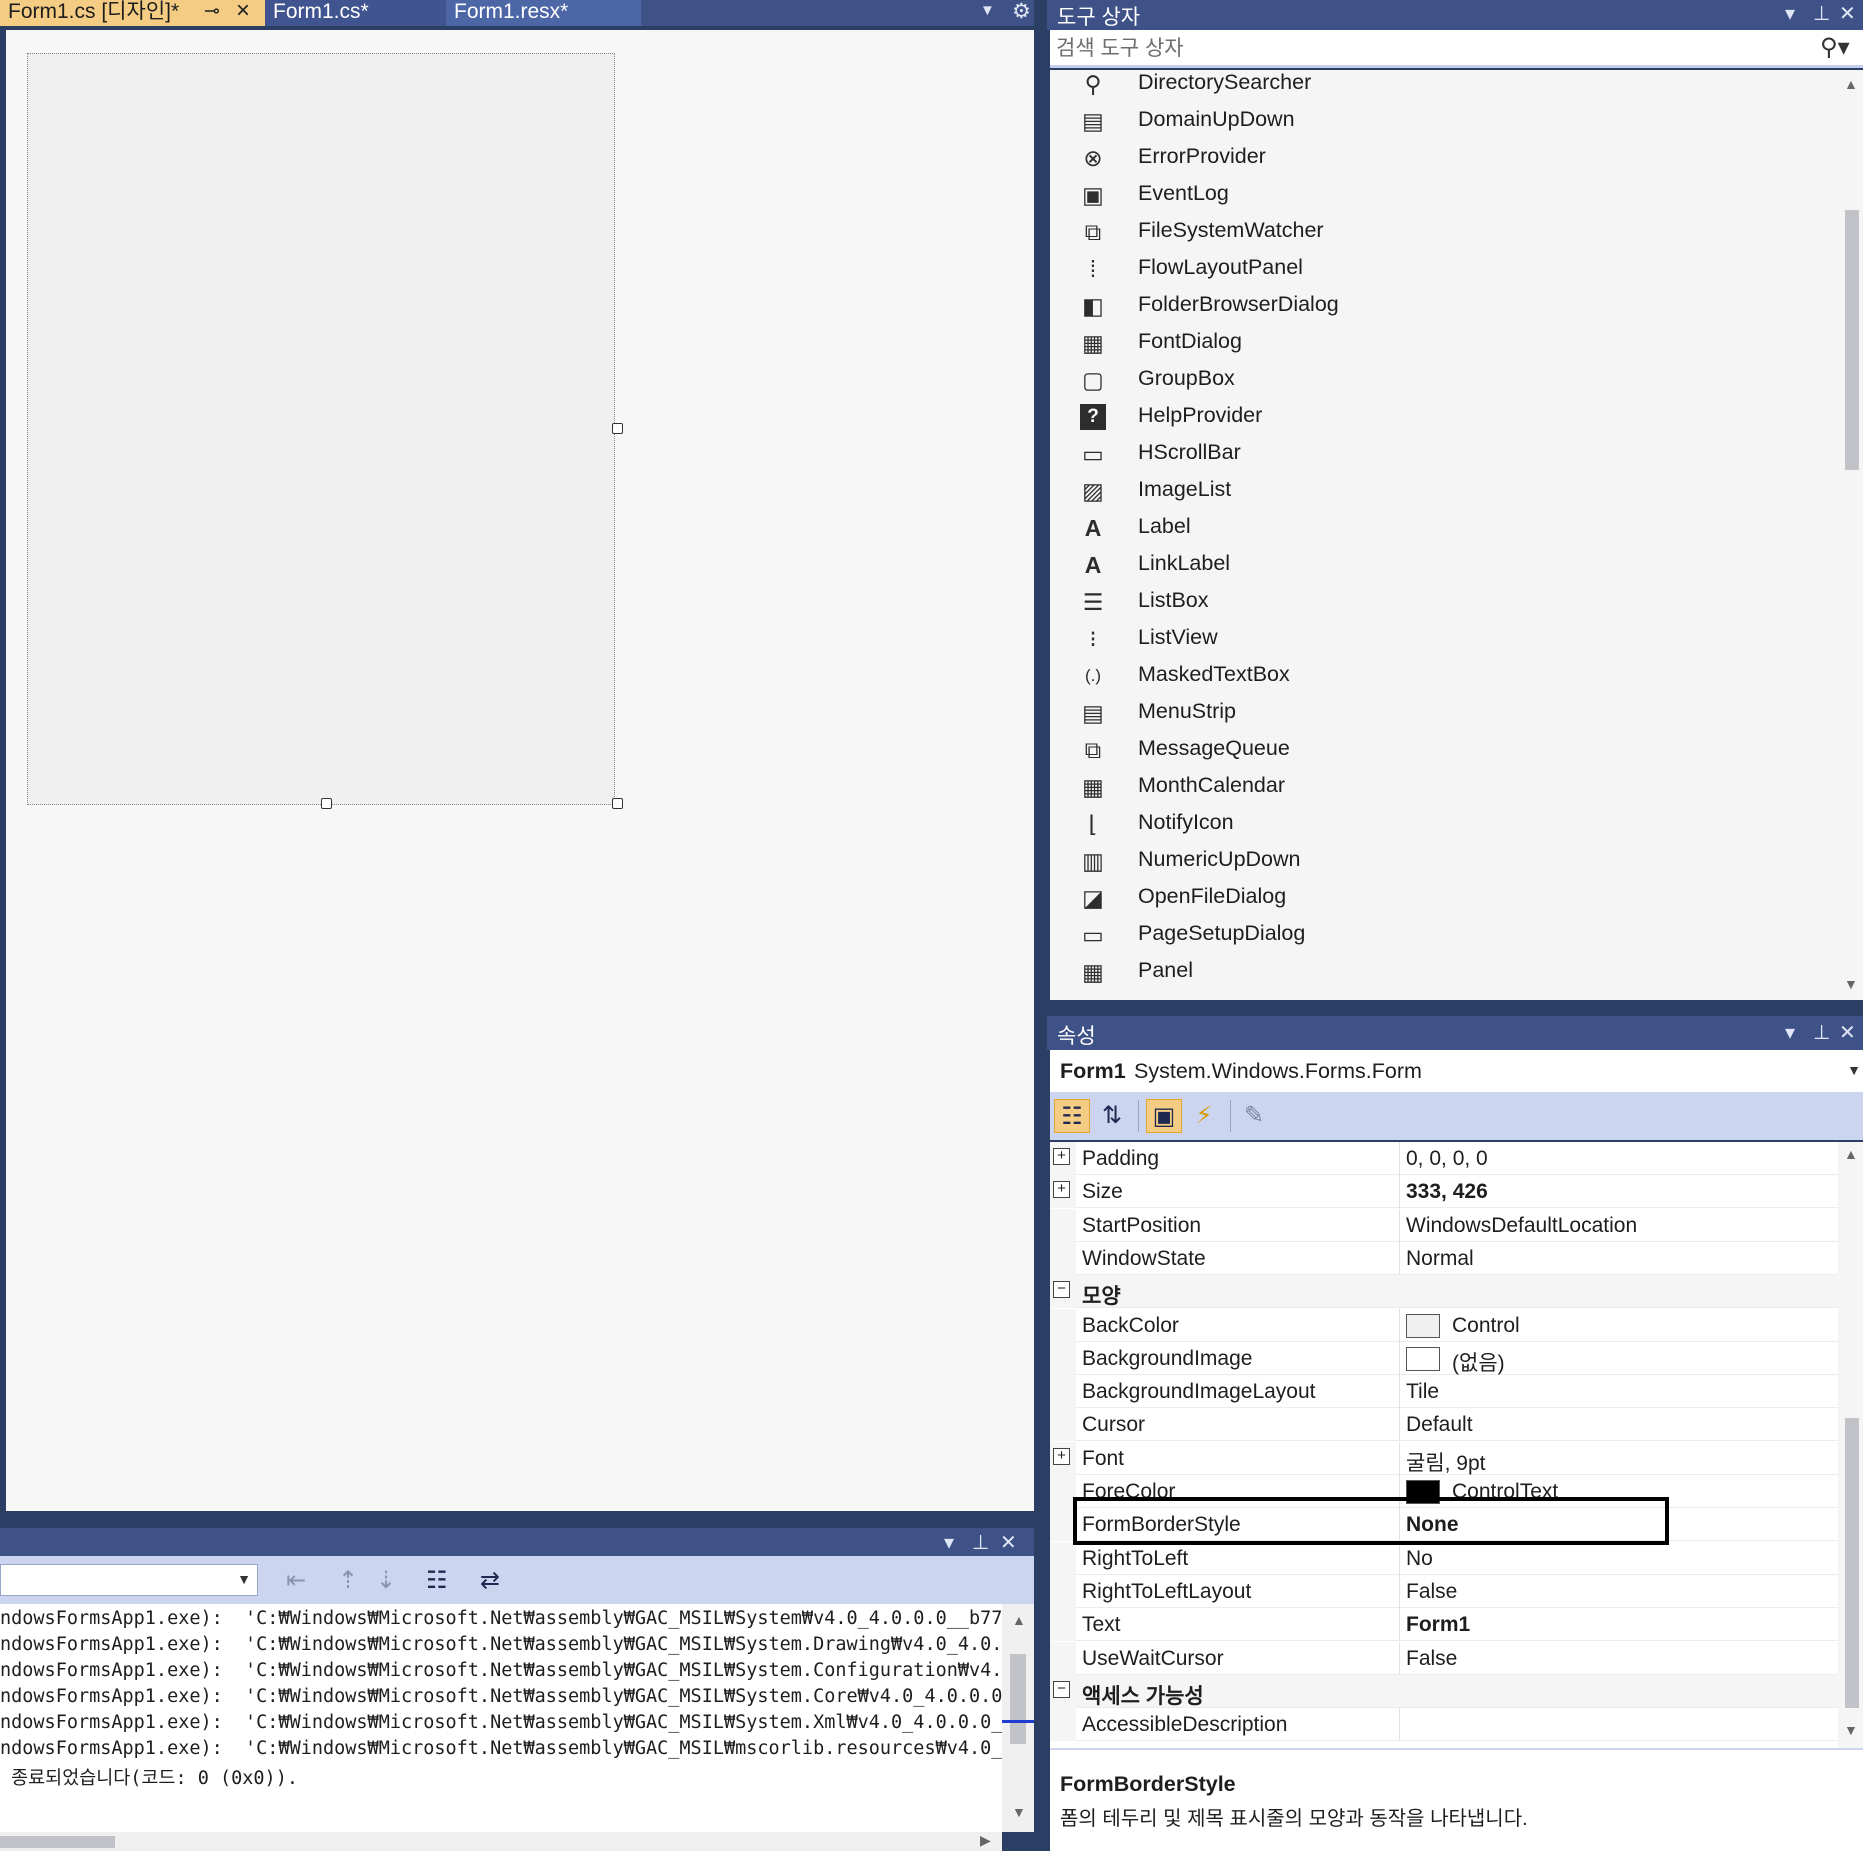 This screenshot has height=1851, width=1863. Describe the element at coordinates (1505, 1492) in the screenshot. I see `property-value: ControlText` at that location.